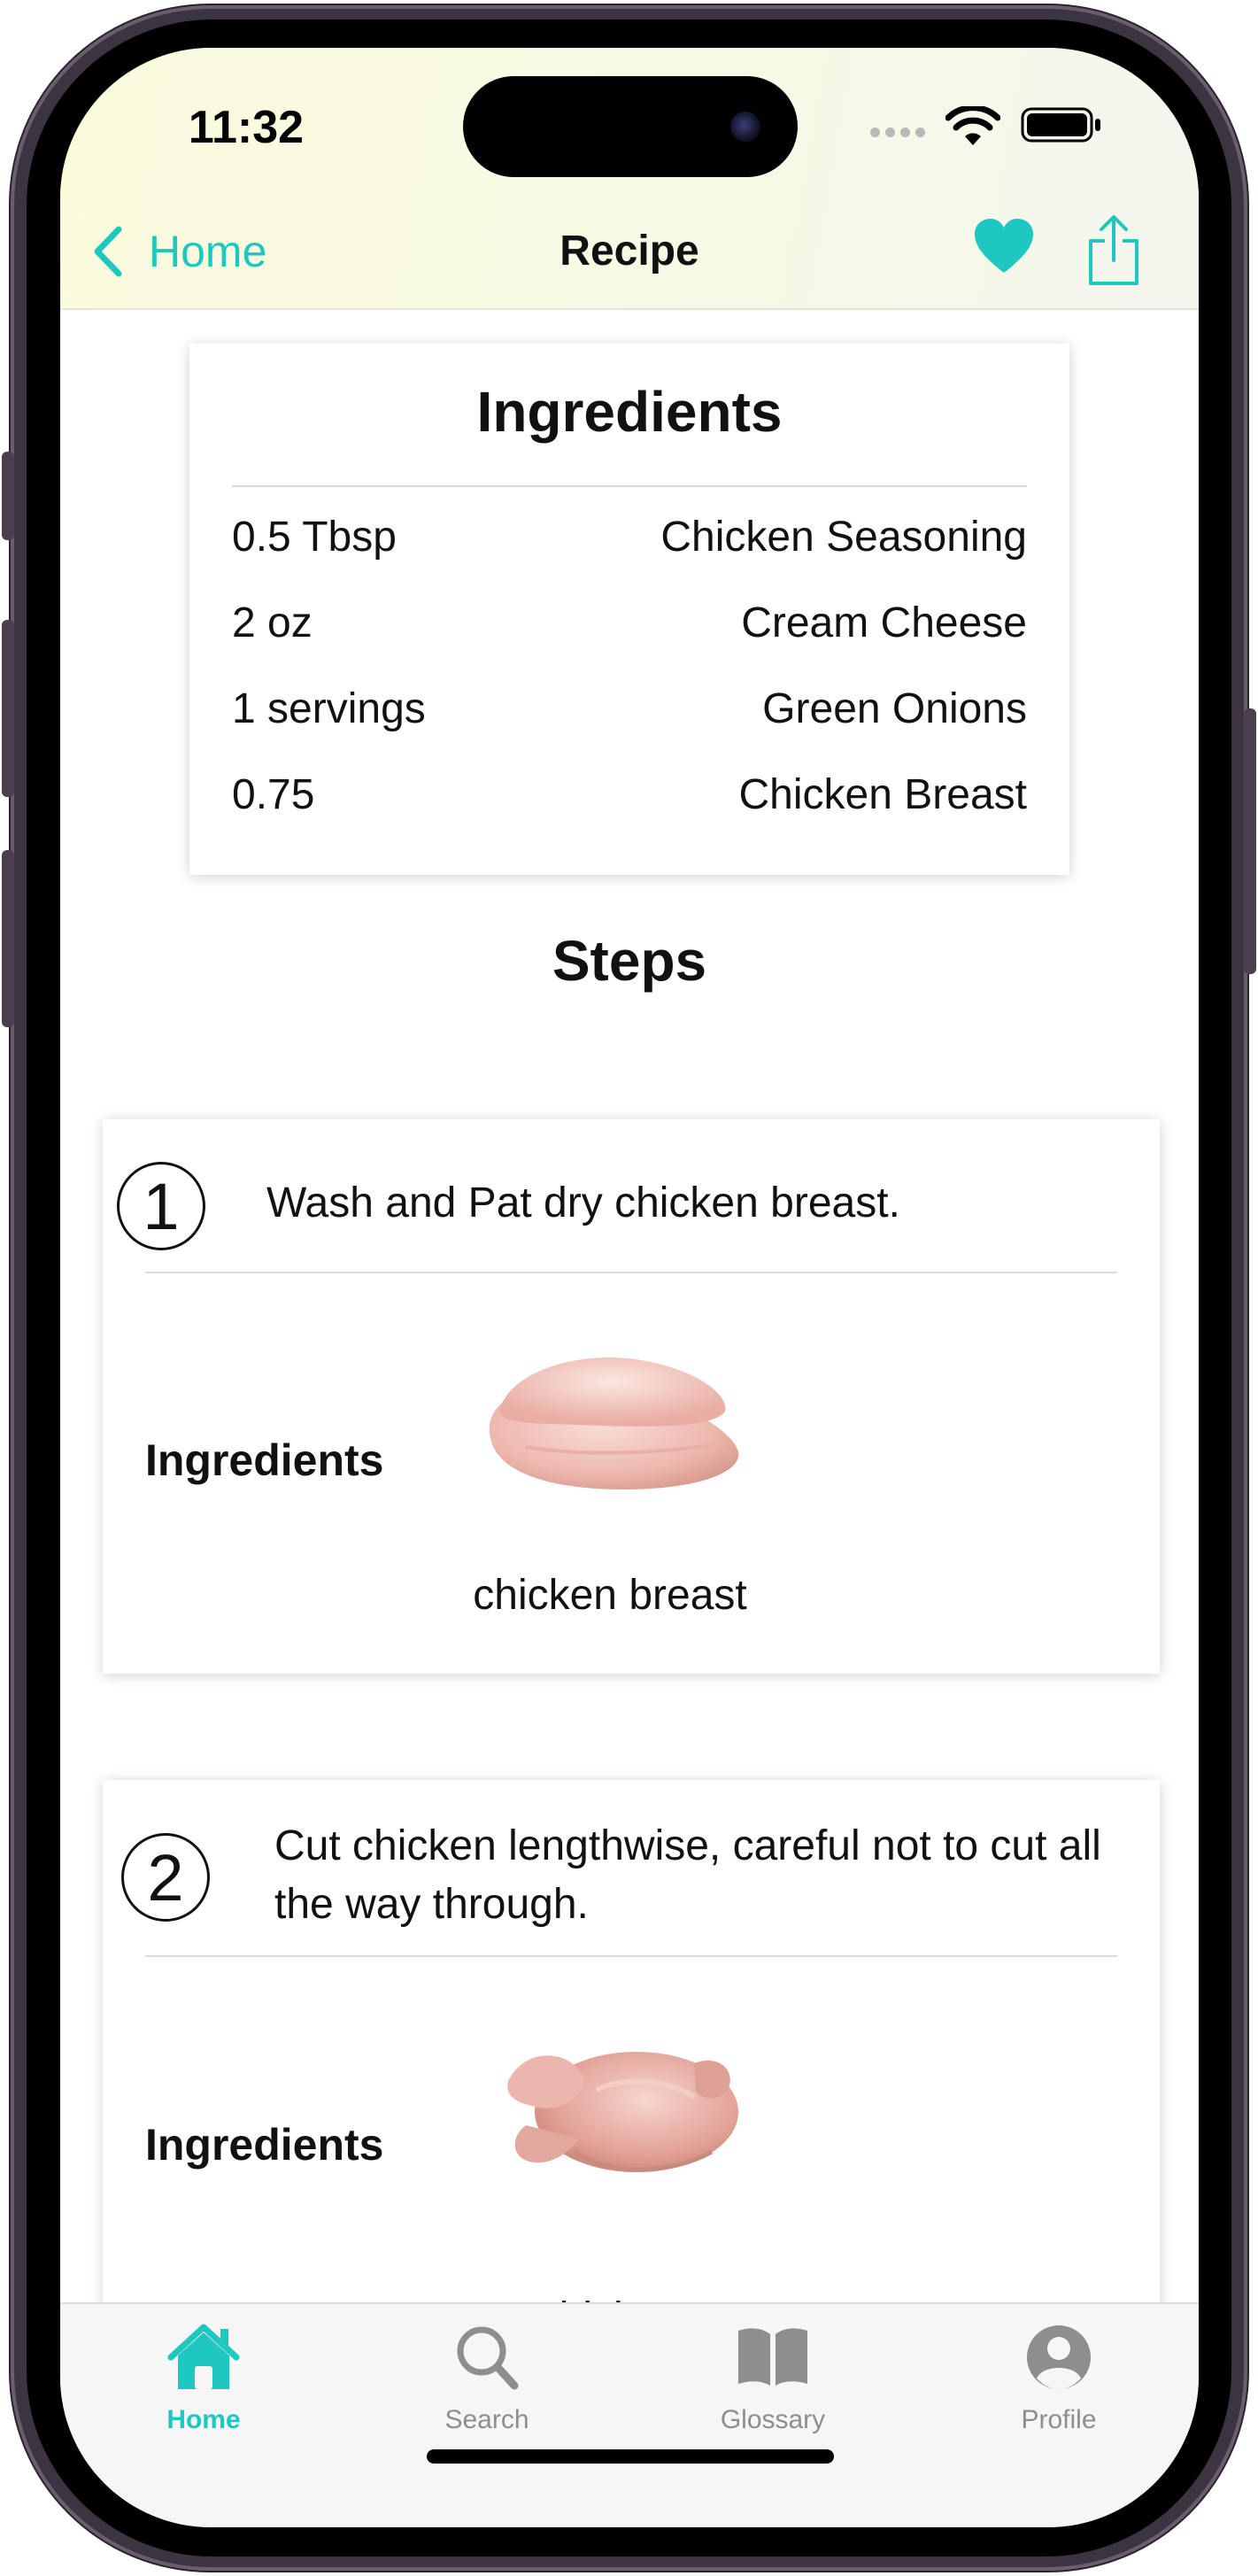 This screenshot has height=2576, width=1258. I want to click on ingredient-qty: 1 servings, so click(329, 708).